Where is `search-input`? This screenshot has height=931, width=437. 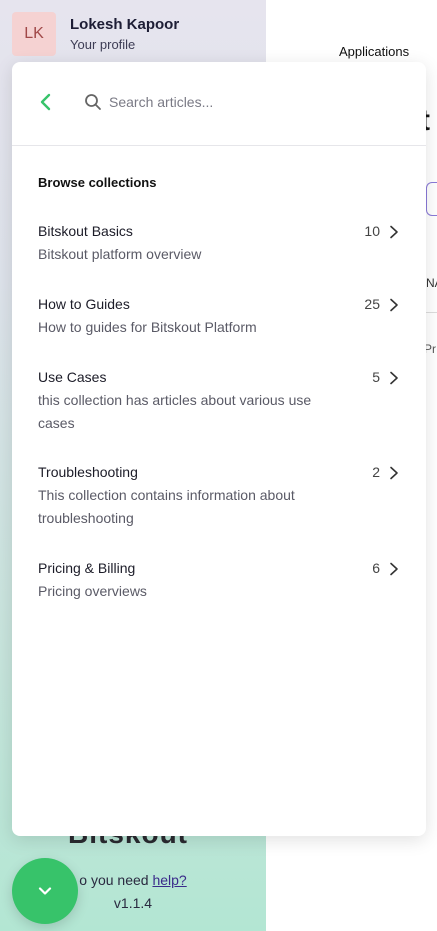
search-input is located at coordinates (254, 102).